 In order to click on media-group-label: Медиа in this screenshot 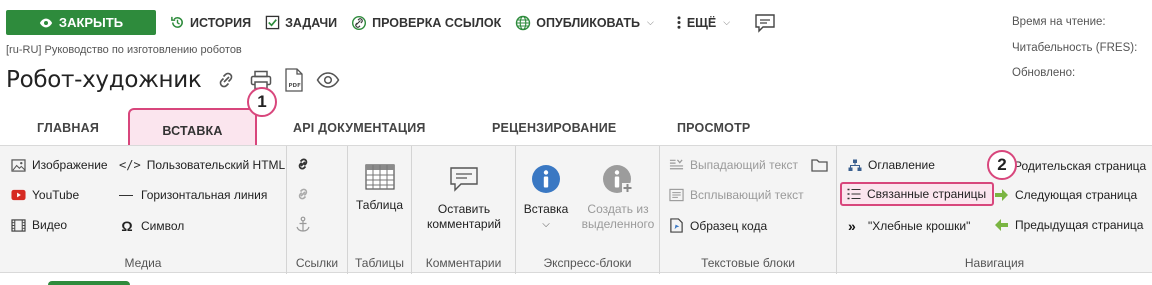, I will do `click(143, 263)`.